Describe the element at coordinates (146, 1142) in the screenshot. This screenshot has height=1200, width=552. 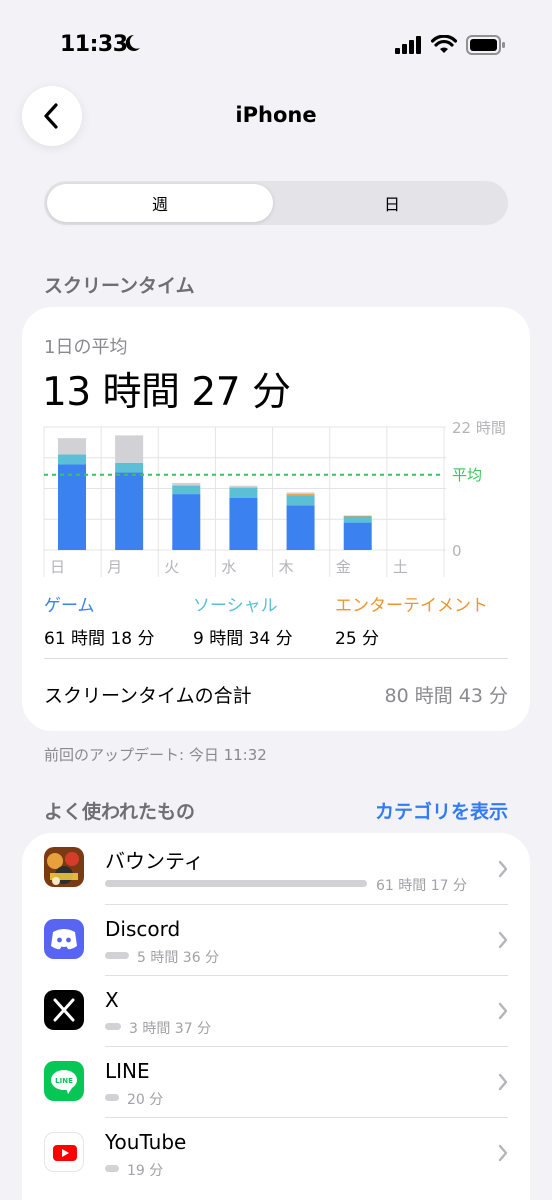
I see `app-name: YouTube` at that location.